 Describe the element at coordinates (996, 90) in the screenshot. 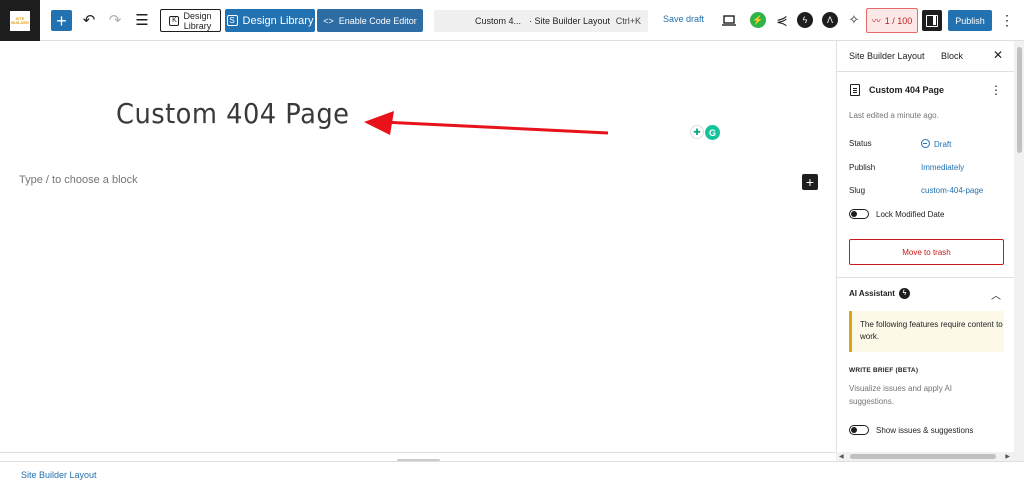

I see `document-actions-icon: ⋮` at that location.